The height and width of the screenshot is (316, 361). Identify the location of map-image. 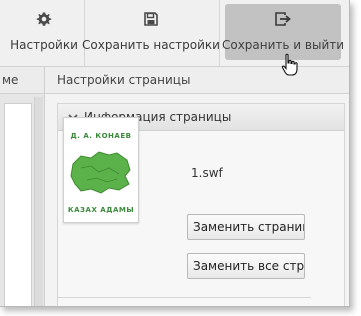
(100, 172).